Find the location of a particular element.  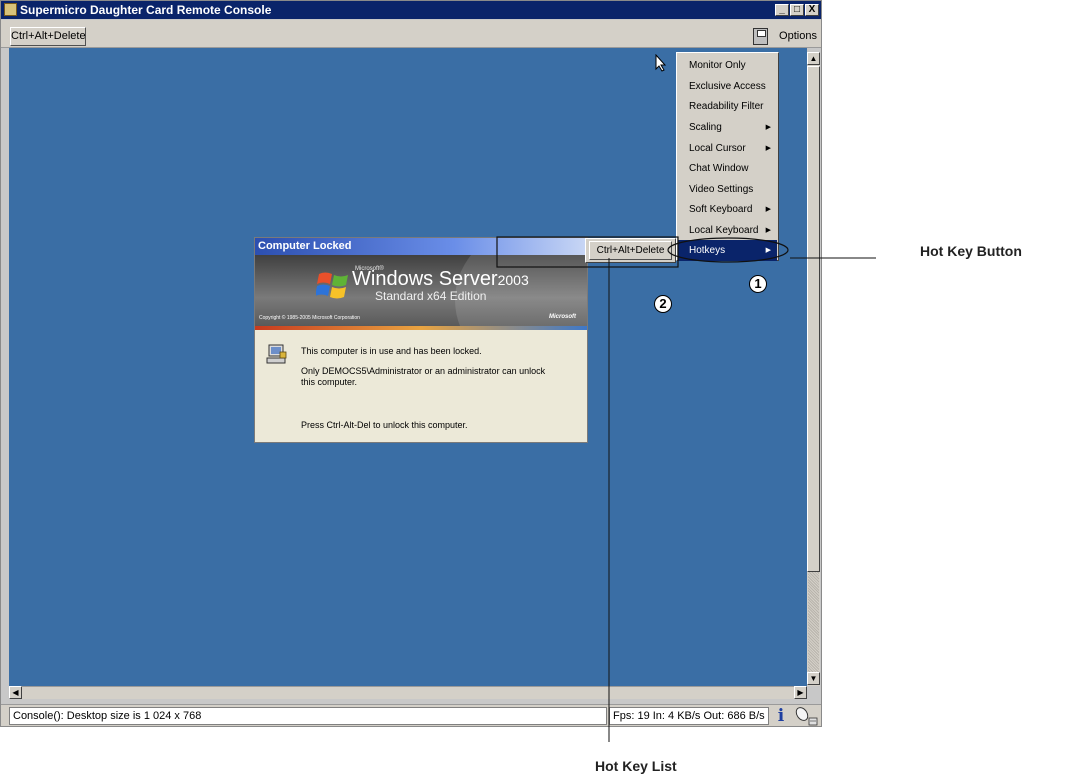

menu-item-scaling: Scaling ▶ is located at coordinates (727, 127).